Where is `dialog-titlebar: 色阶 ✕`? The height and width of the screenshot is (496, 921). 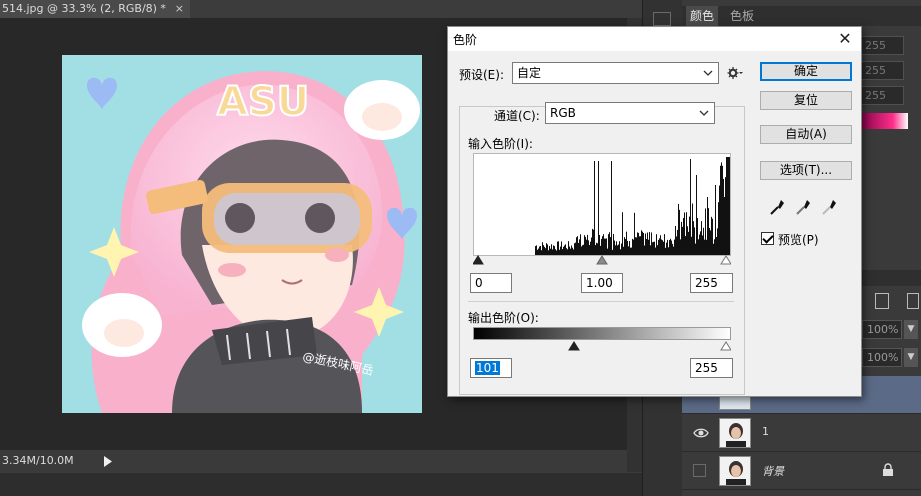
dialog-titlebar: 色阶 ✕ is located at coordinates (654, 39).